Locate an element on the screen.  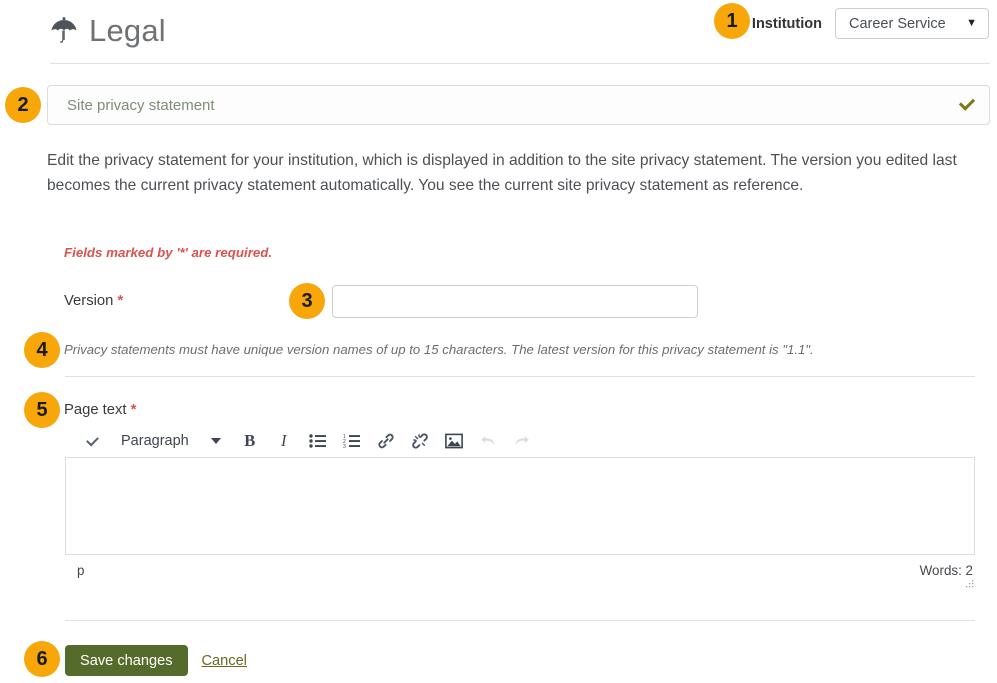
callout-badge-2: 2 is located at coordinates (23, 105).